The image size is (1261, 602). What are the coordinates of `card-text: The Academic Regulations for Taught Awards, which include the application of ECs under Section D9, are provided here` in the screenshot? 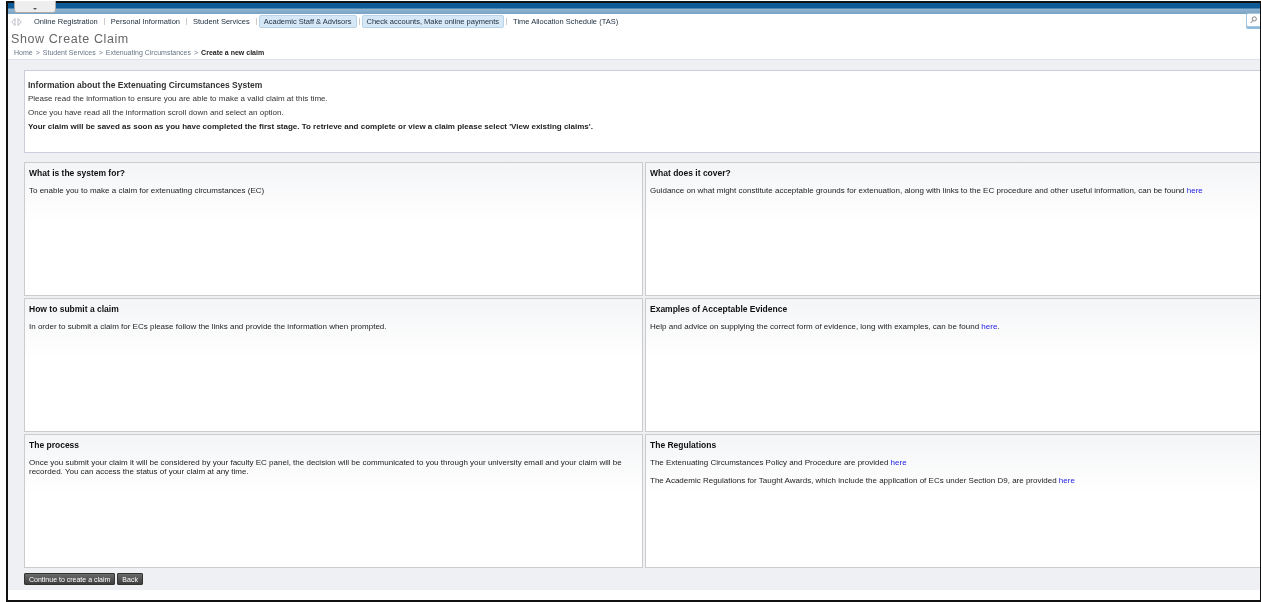 It's located at (863, 481).